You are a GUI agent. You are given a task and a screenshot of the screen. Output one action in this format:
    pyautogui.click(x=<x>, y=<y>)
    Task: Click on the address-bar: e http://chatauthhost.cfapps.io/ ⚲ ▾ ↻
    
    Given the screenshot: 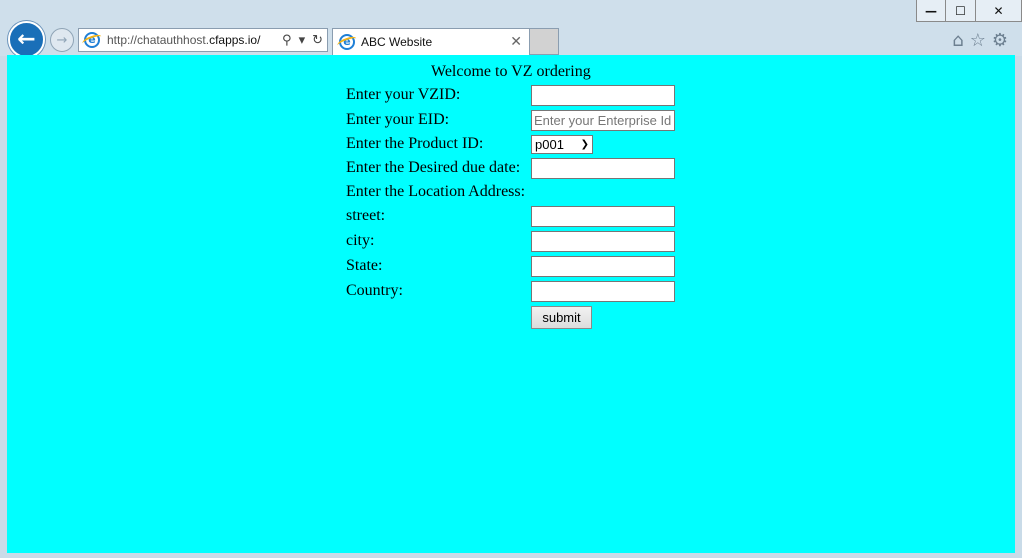 What is the action you would take?
    pyautogui.click(x=203, y=40)
    